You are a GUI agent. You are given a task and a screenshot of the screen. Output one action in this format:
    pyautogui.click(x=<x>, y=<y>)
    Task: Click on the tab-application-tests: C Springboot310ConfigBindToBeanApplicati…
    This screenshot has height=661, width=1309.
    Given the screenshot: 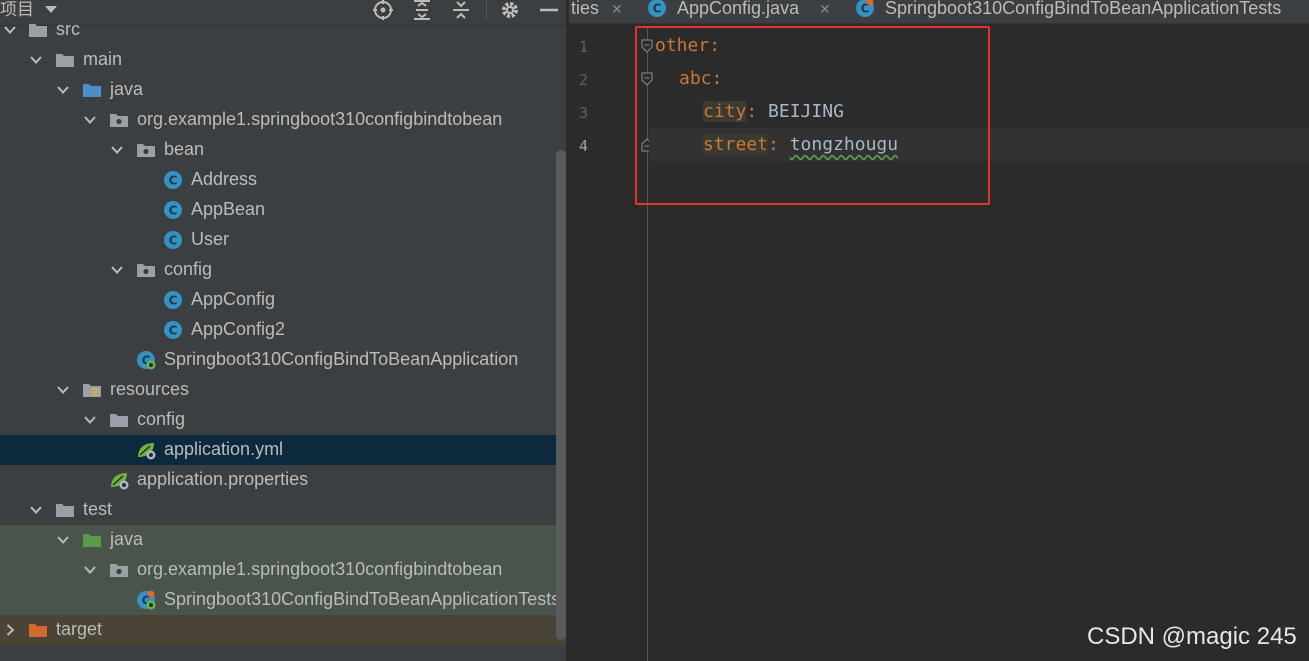 What is the action you would take?
    pyautogui.click(x=1080, y=11)
    